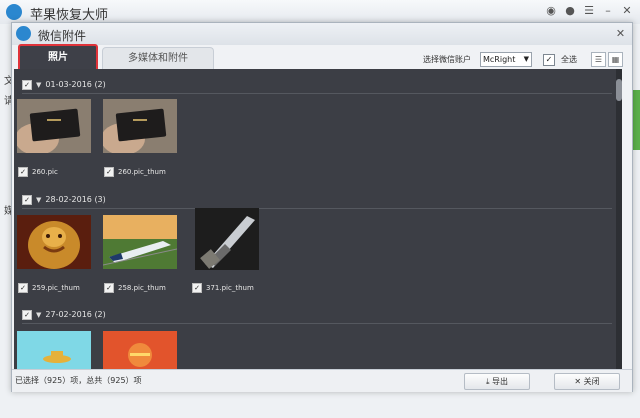 This screenshot has height=418, width=640. What do you see at coordinates (142, 288) in the screenshot?
I see `file-name: 258.pic_thum` at bounding box center [142, 288].